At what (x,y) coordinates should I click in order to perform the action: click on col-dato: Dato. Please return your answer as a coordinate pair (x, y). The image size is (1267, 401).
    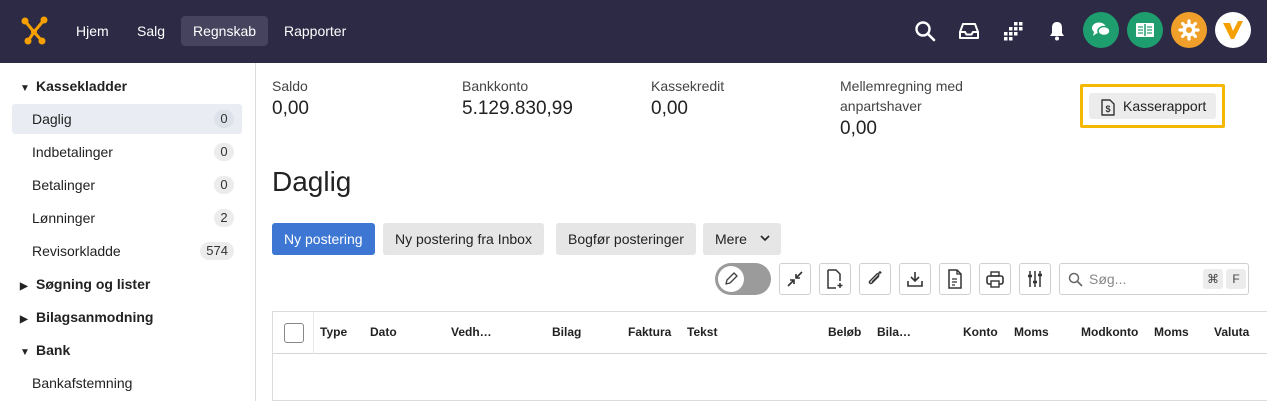
    Looking at the image, I should click on (383, 332).